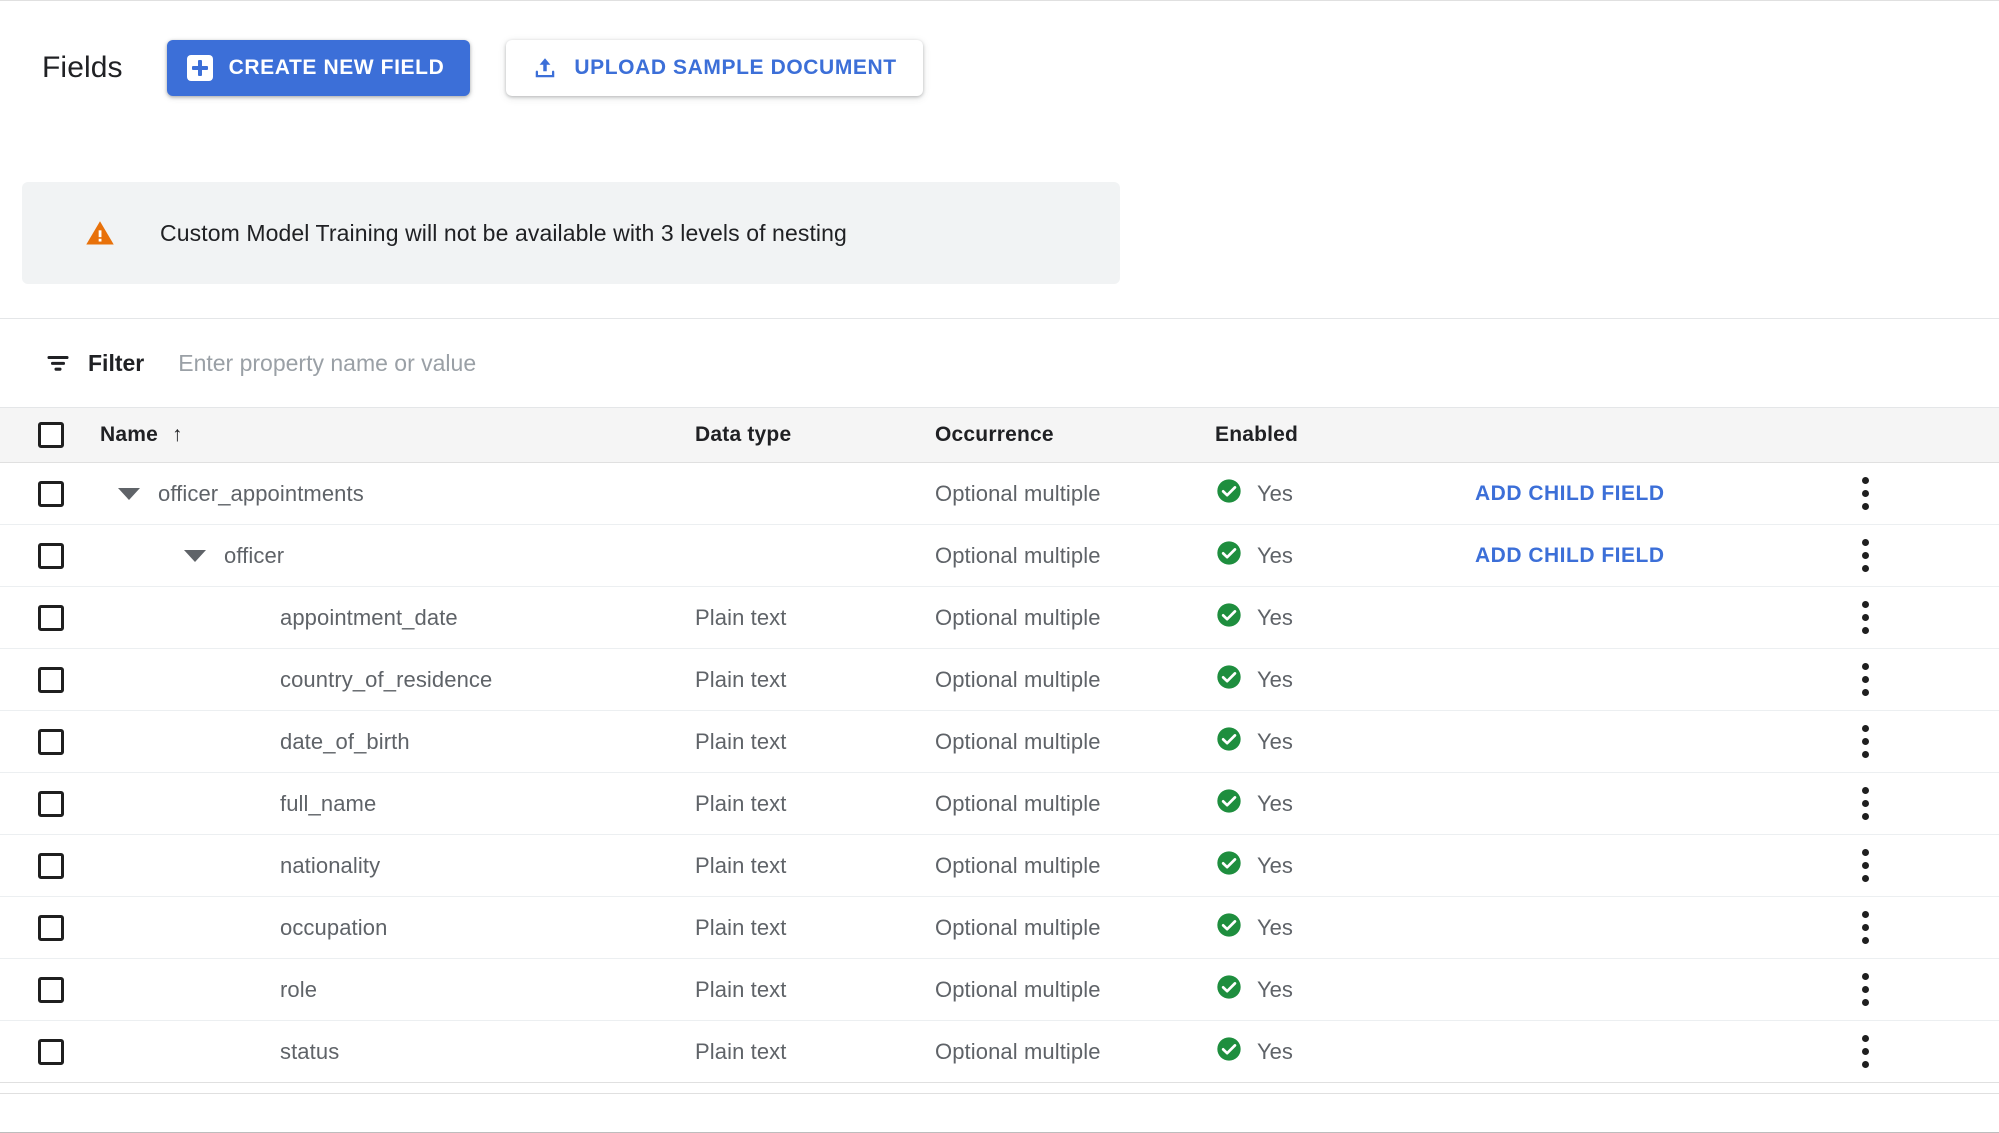  I want to click on warning-triangle-icon, so click(100, 233).